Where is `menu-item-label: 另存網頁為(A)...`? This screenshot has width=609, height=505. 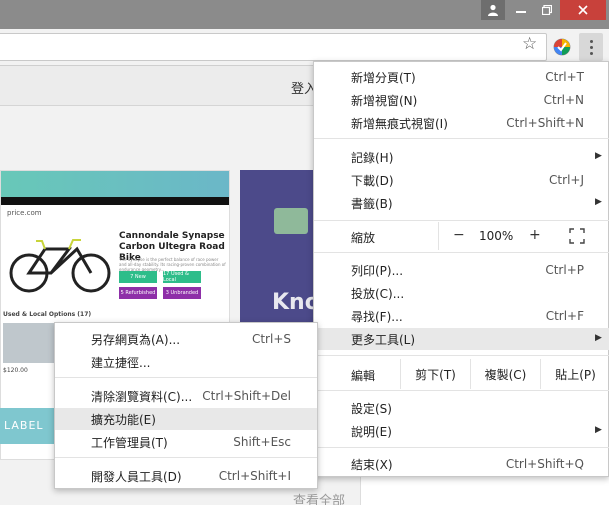 menu-item-label: 另存網頁為(A)... is located at coordinates (136, 340).